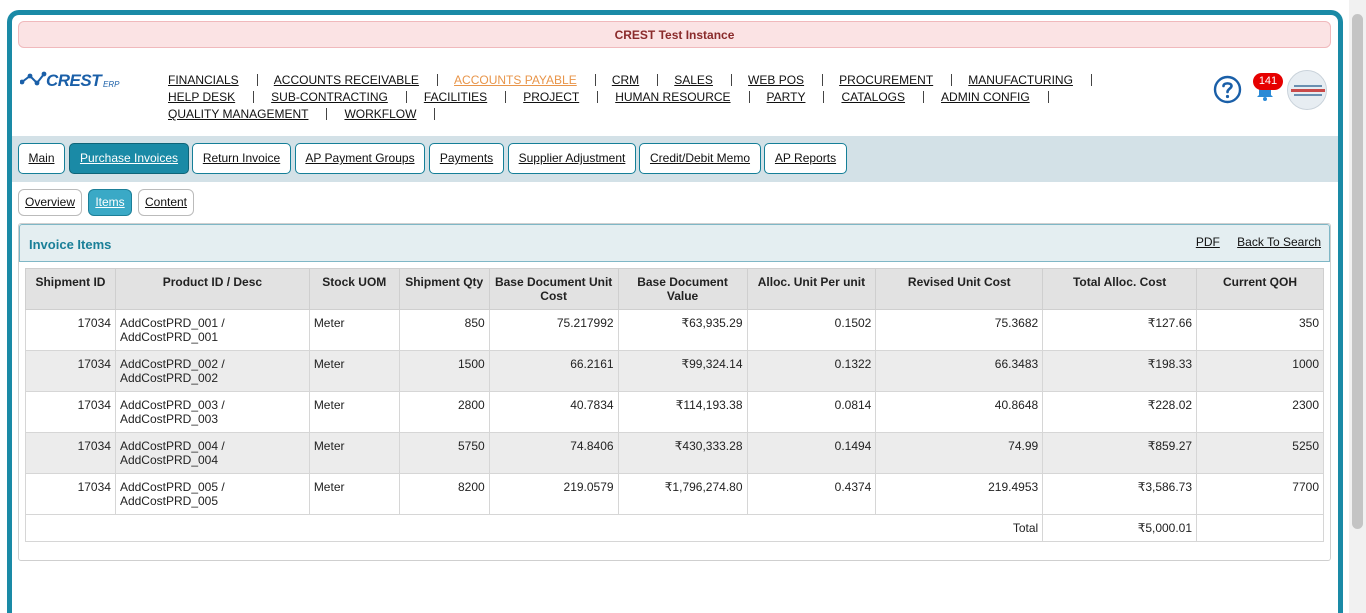  Describe the element at coordinates (172, 446) in the screenshot. I see `product-id: AddCostPRD_004 /` at that location.